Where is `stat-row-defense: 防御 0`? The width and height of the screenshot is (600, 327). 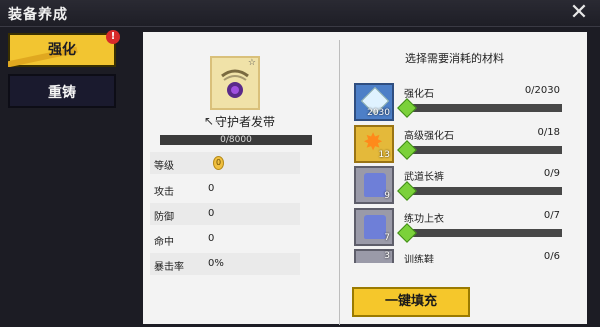
stat-row-defense: 防御 0 is located at coordinates (225, 214).